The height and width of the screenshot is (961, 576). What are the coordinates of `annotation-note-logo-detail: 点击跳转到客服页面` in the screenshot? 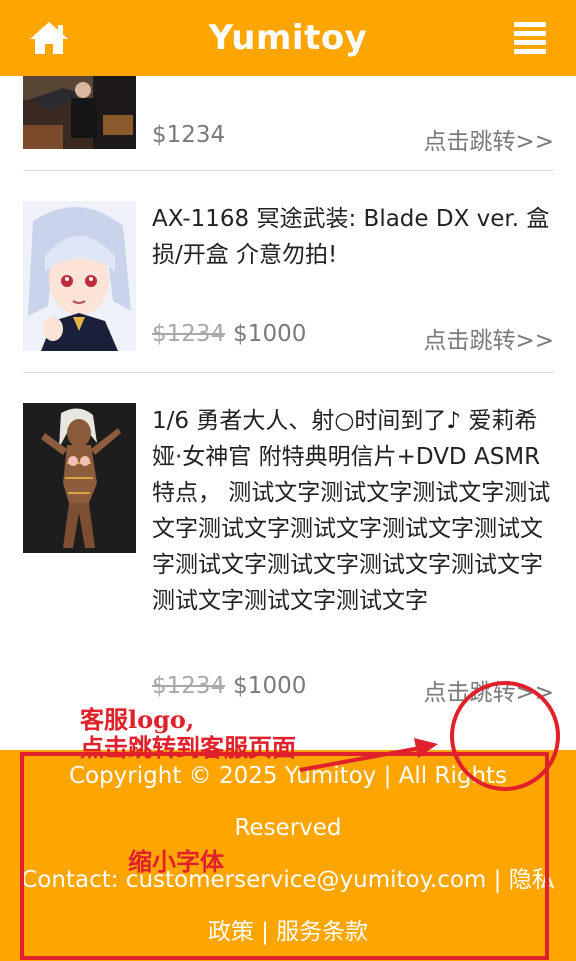 It's located at (188, 747).